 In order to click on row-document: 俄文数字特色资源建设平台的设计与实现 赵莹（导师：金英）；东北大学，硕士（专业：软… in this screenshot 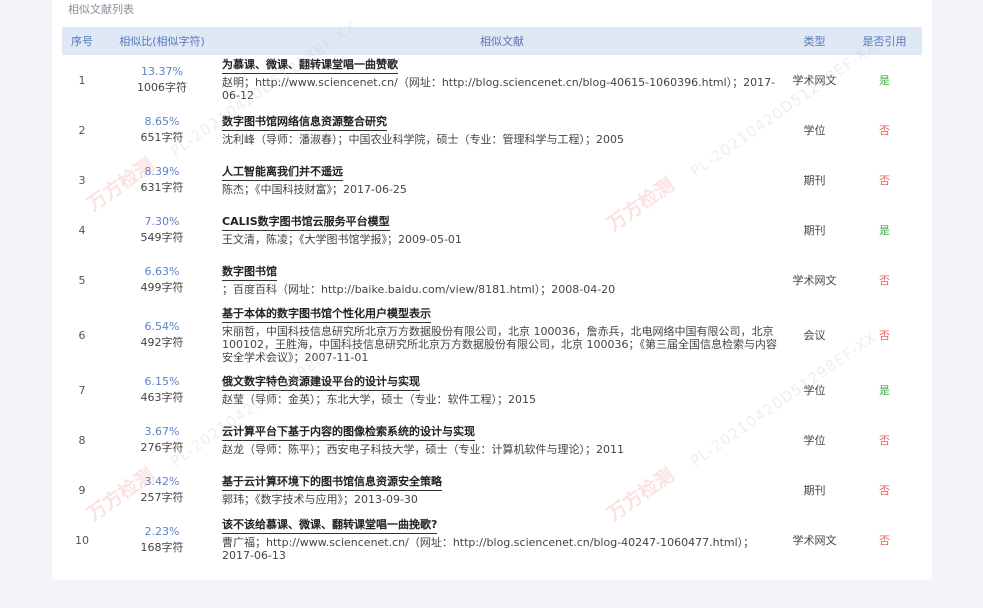, I will do `click(502, 390)`.